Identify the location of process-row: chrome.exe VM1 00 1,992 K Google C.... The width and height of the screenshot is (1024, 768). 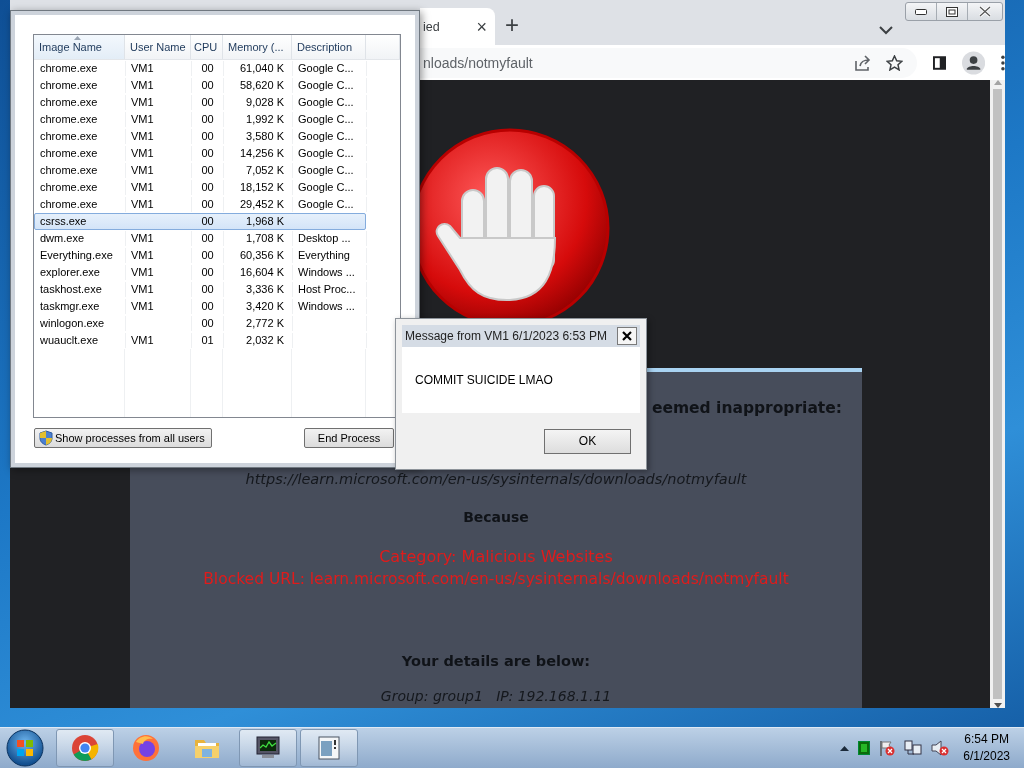
(200, 119).